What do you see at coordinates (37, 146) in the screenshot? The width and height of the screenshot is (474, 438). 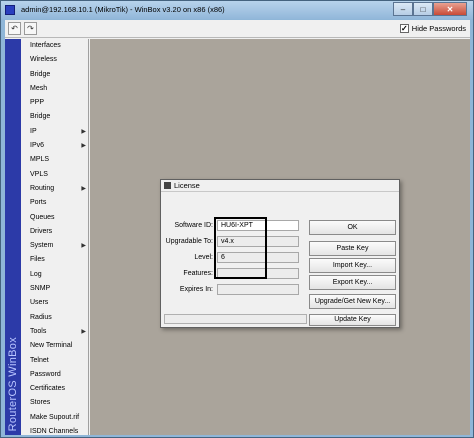 I see `sidebar-item-label: IPv6` at bounding box center [37, 146].